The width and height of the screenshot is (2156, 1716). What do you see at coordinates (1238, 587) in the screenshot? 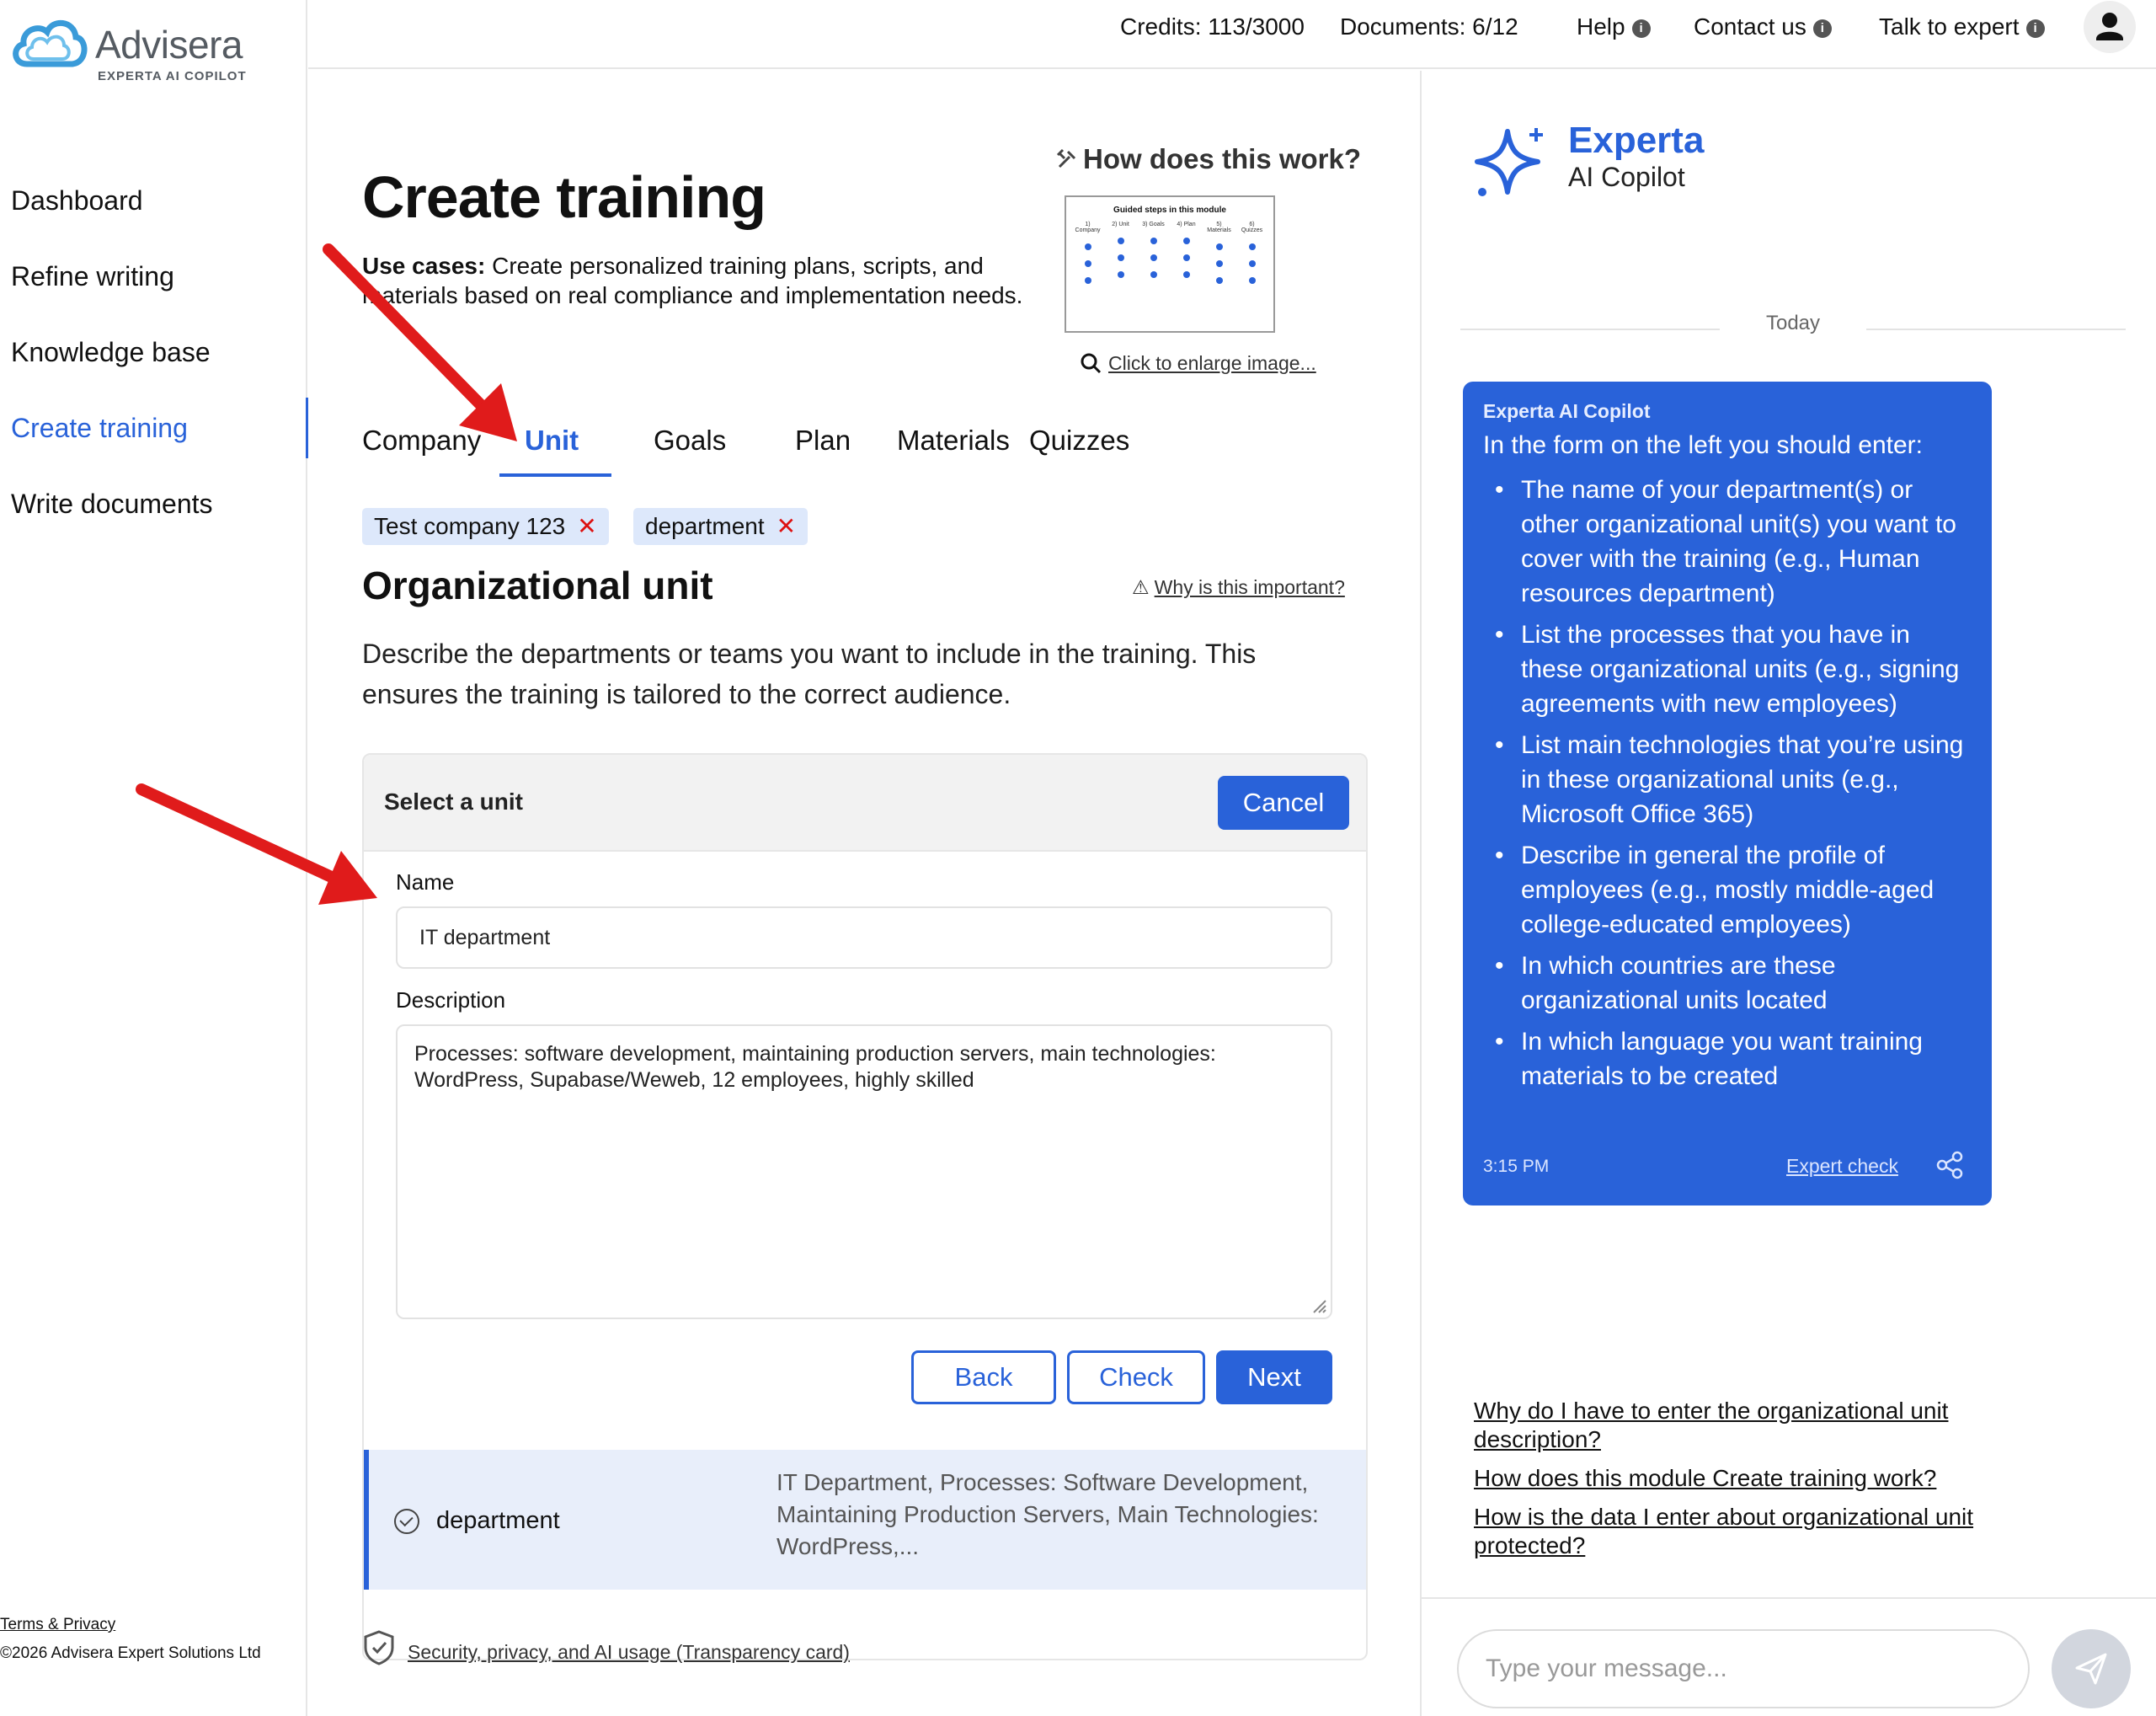
I see `why-important-link: ⚠ Why is this important?` at bounding box center [1238, 587].